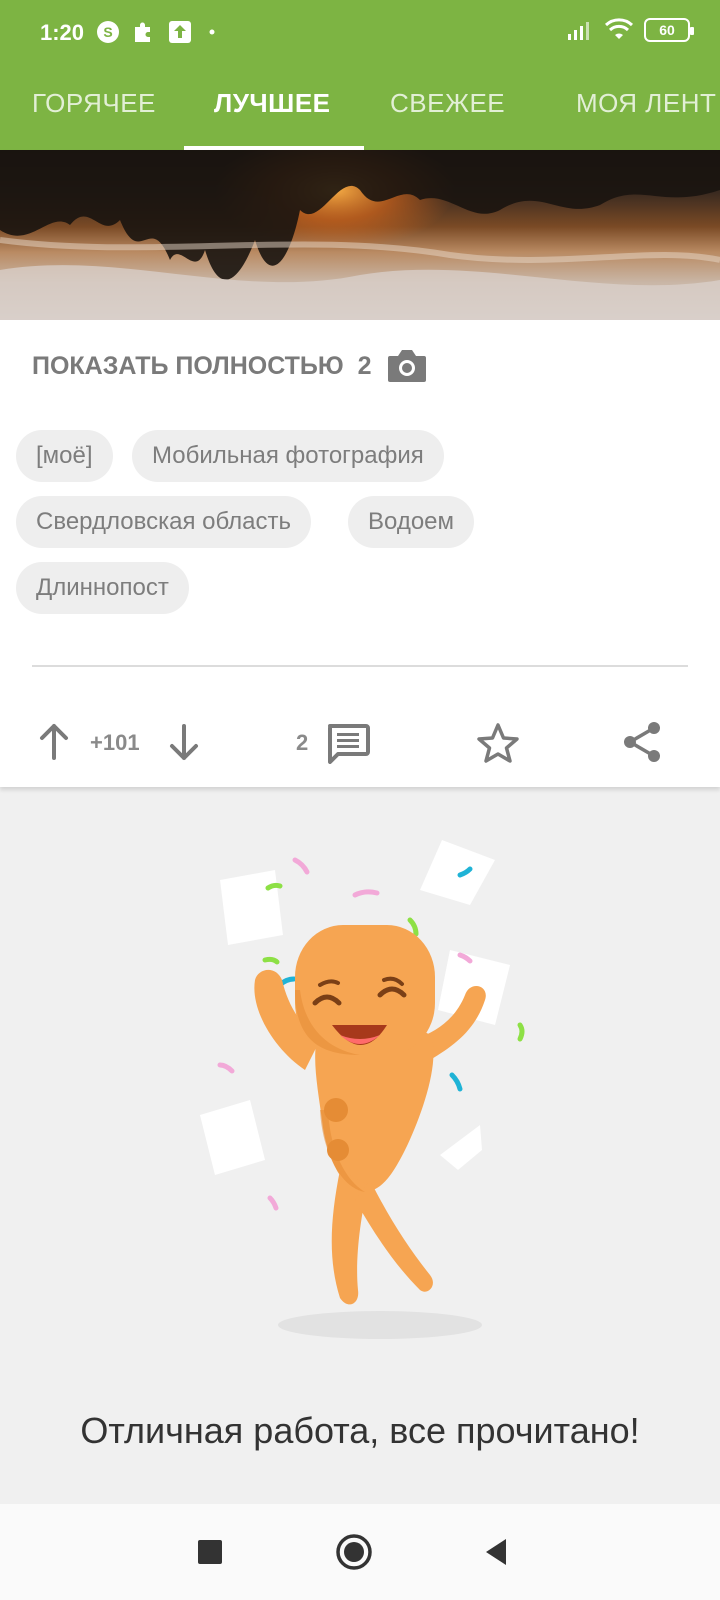 The image size is (720, 1600). I want to click on show-full-button: ПОКАЗАТЬ ПОЛНОСТЬЮ 2, so click(230, 366).